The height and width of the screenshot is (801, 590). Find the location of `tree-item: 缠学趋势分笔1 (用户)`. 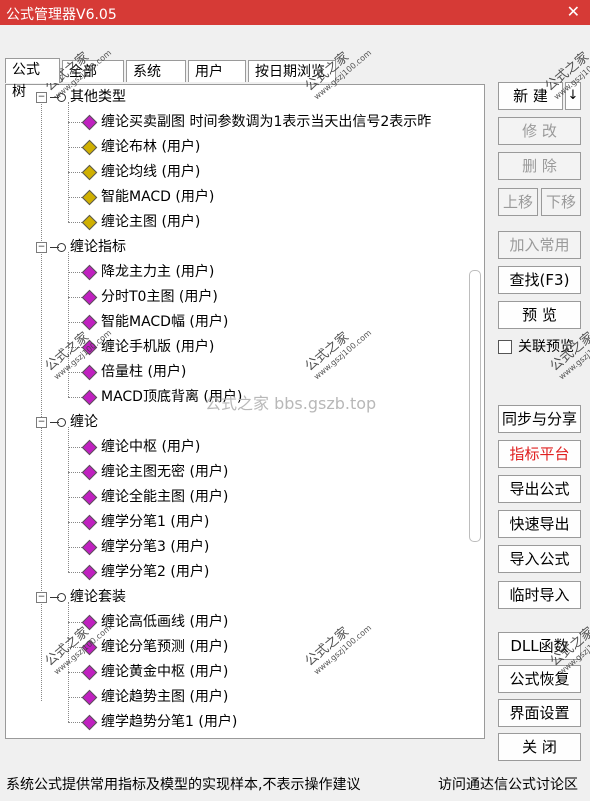

tree-item: 缠学趋势分笔1 (用户) is located at coordinates (158, 722).